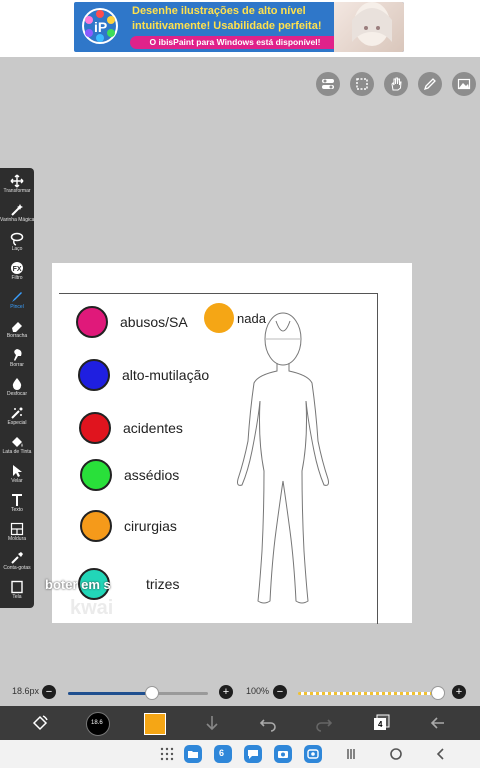 The width and height of the screenshot is (480, 768). I want to click on special-icon, so click(17, 413).